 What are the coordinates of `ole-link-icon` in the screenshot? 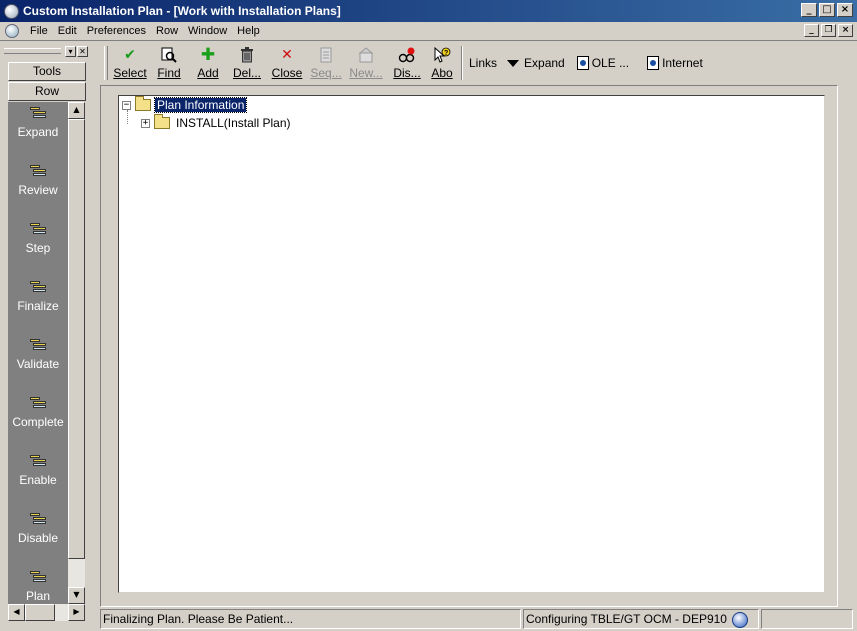 It's located at (582, 63).